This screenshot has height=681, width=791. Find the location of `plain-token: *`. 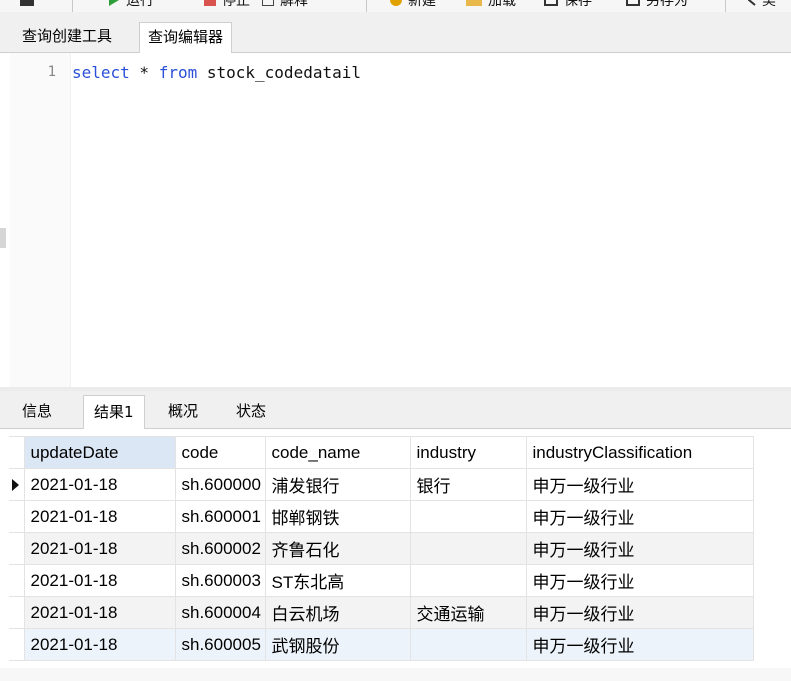

plain-token: * is located at coordinates (144, 72).